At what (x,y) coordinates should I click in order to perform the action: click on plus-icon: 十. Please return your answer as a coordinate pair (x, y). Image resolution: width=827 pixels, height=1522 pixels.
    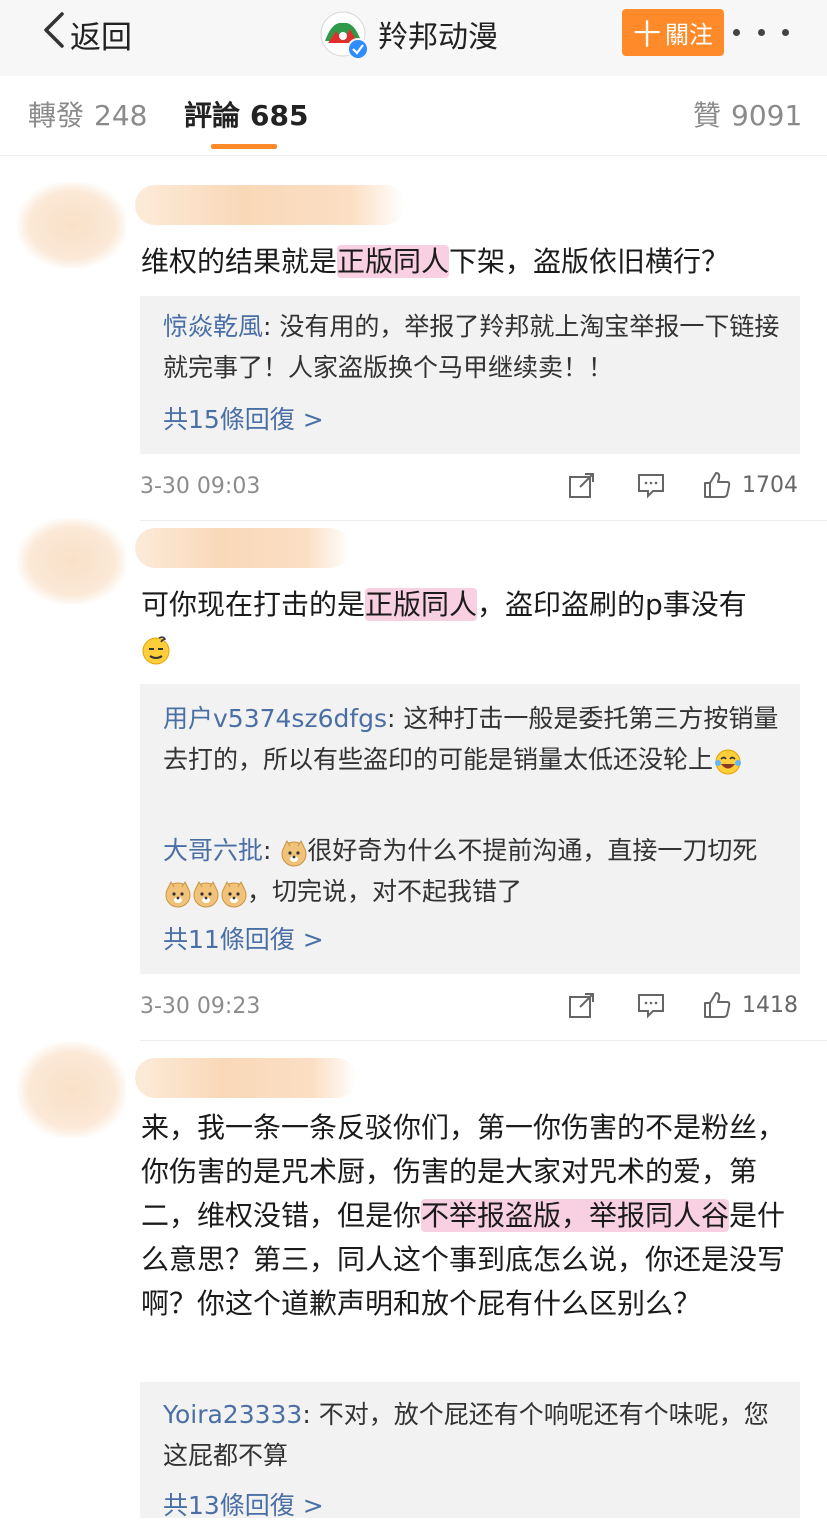
    Looking at the image, I should click on (646, 34).